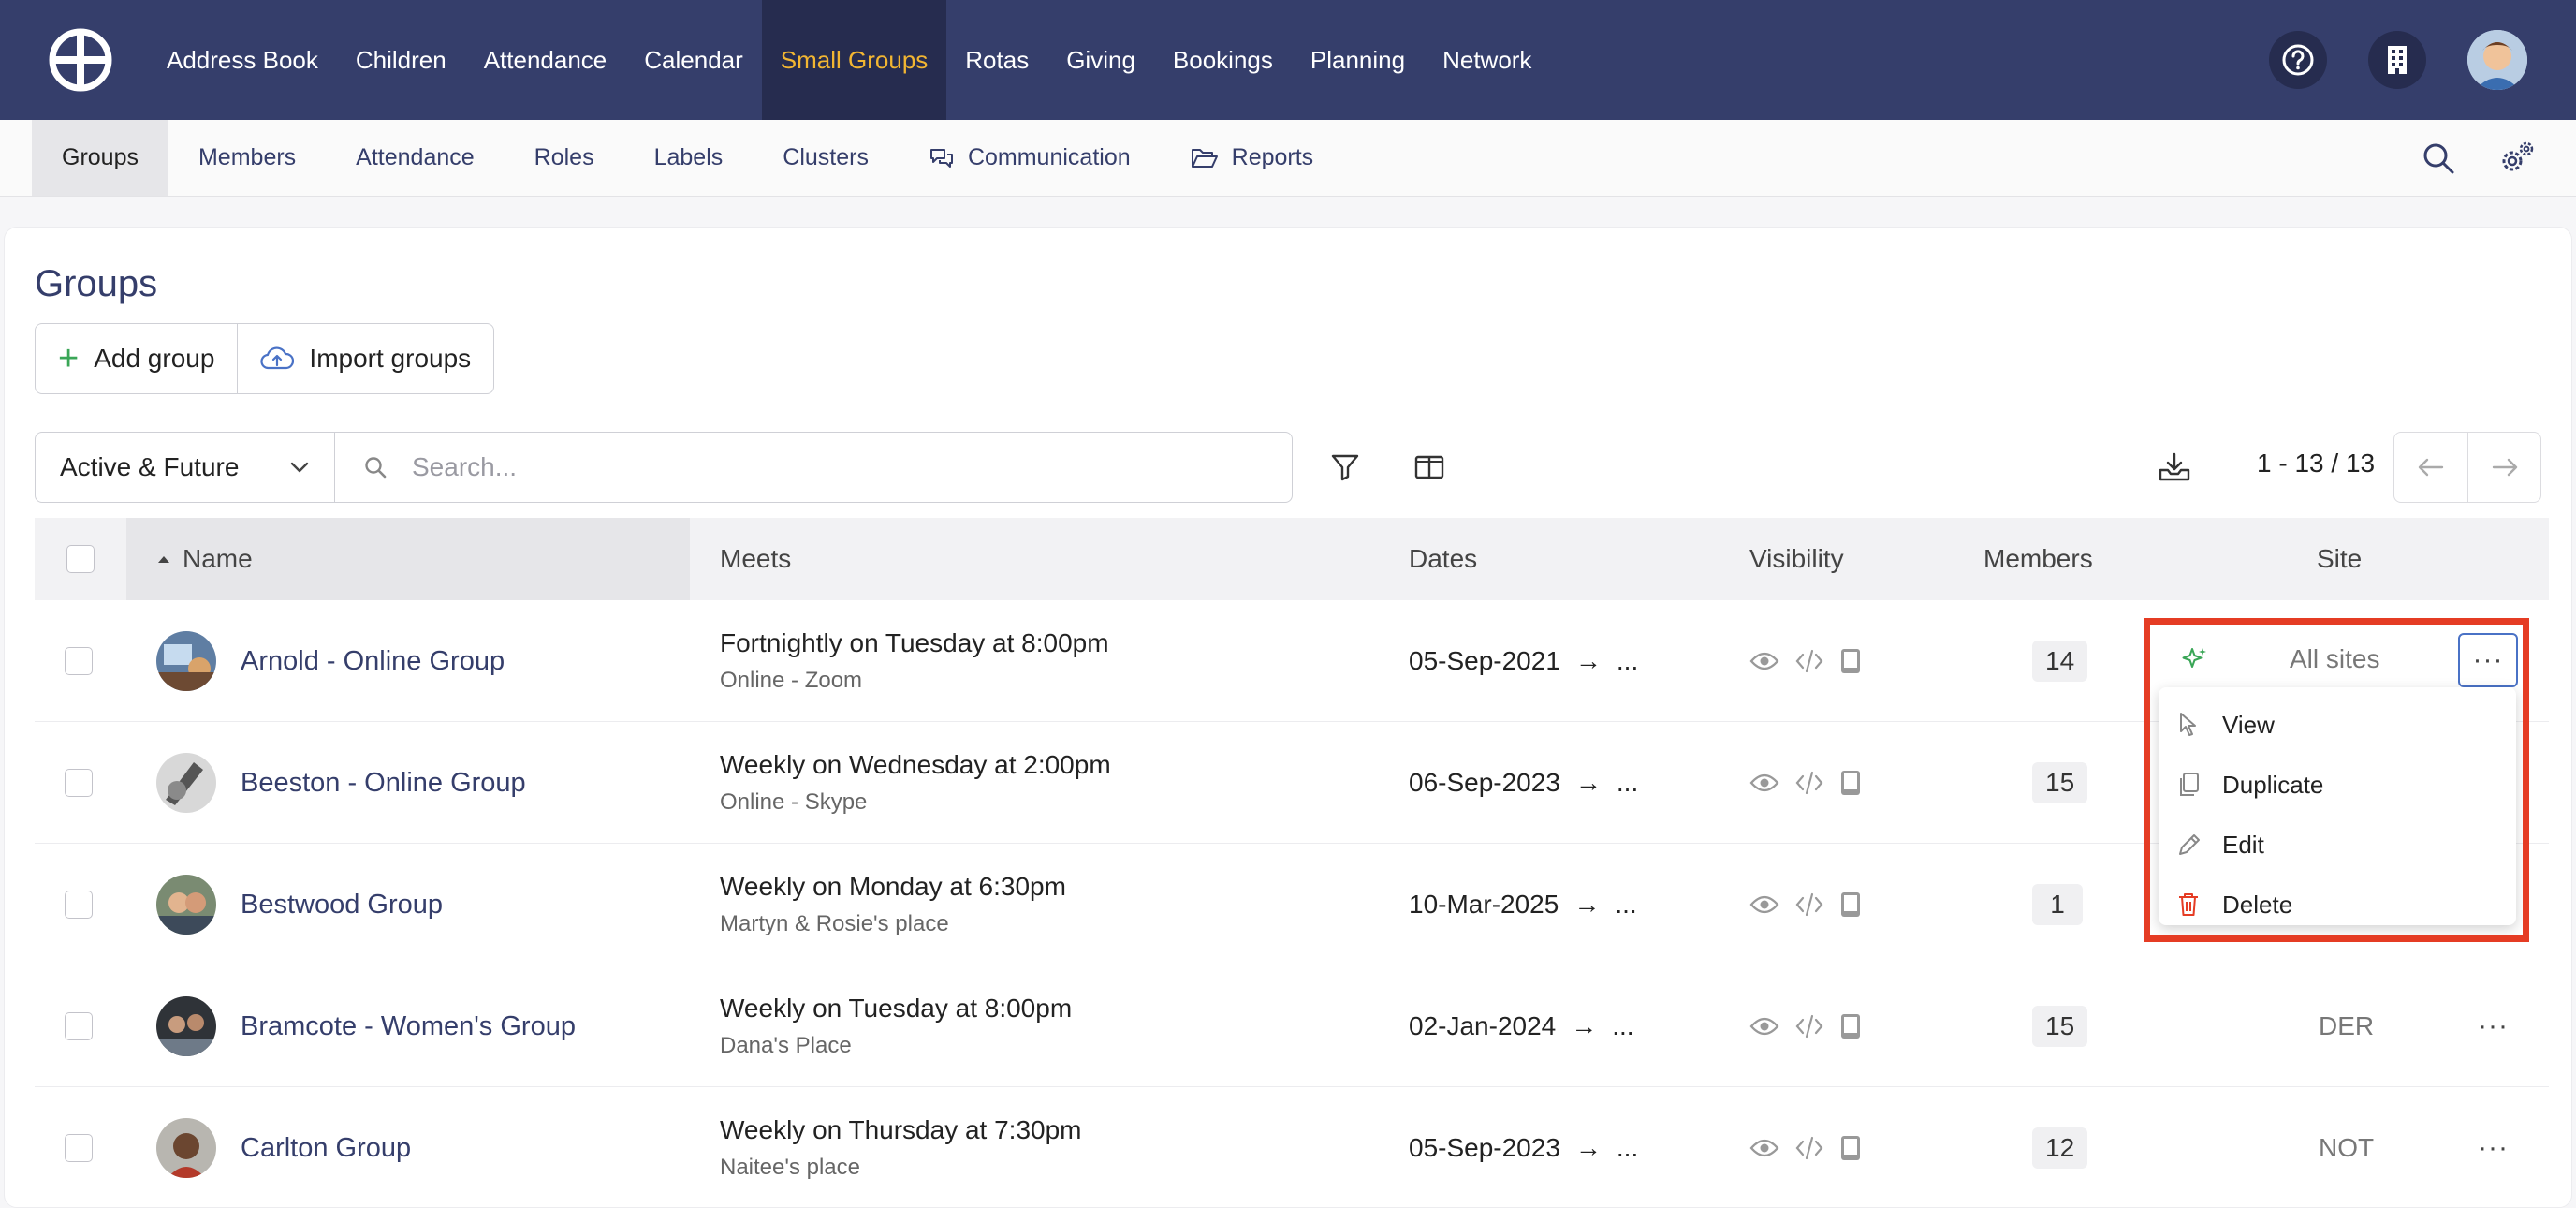 The image size is (2576, 1208). Describe the element at coordinates (854, 60) in the screenshot. I see `nav-small-groups: Small Groups` at that location.